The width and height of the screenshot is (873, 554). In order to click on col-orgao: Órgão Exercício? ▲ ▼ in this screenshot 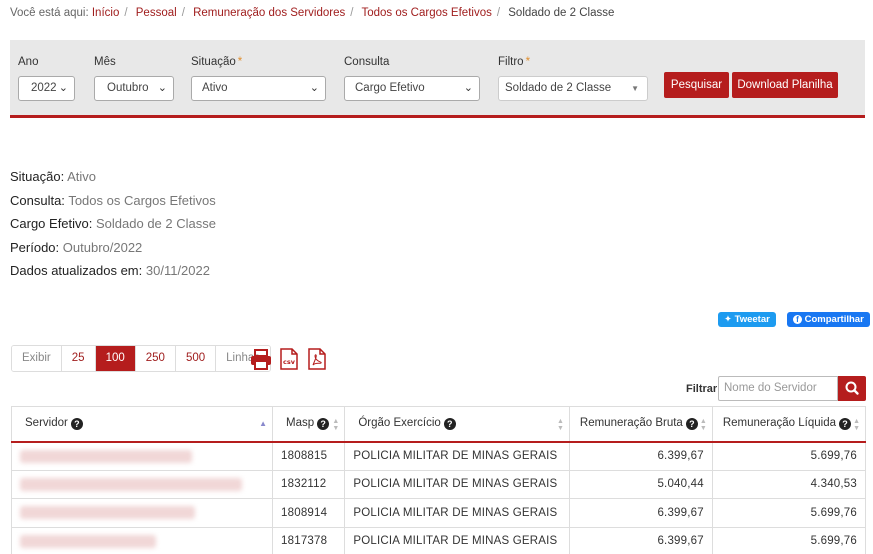, I will do `click(457, 424)`.